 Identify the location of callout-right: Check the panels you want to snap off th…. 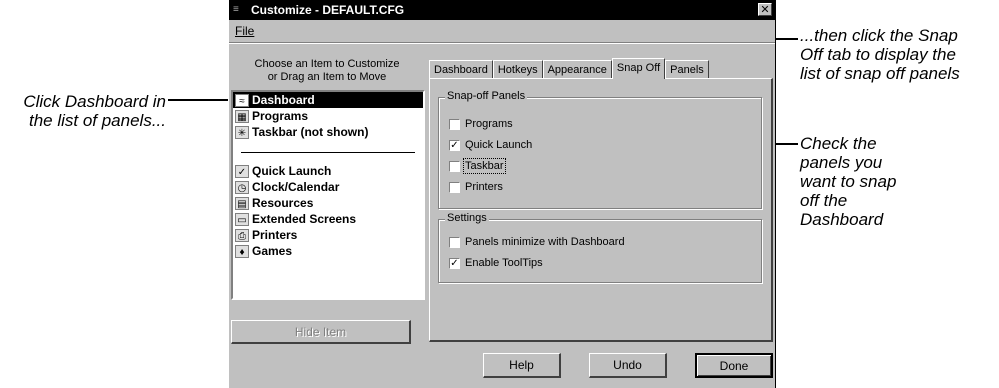
(848, 181).